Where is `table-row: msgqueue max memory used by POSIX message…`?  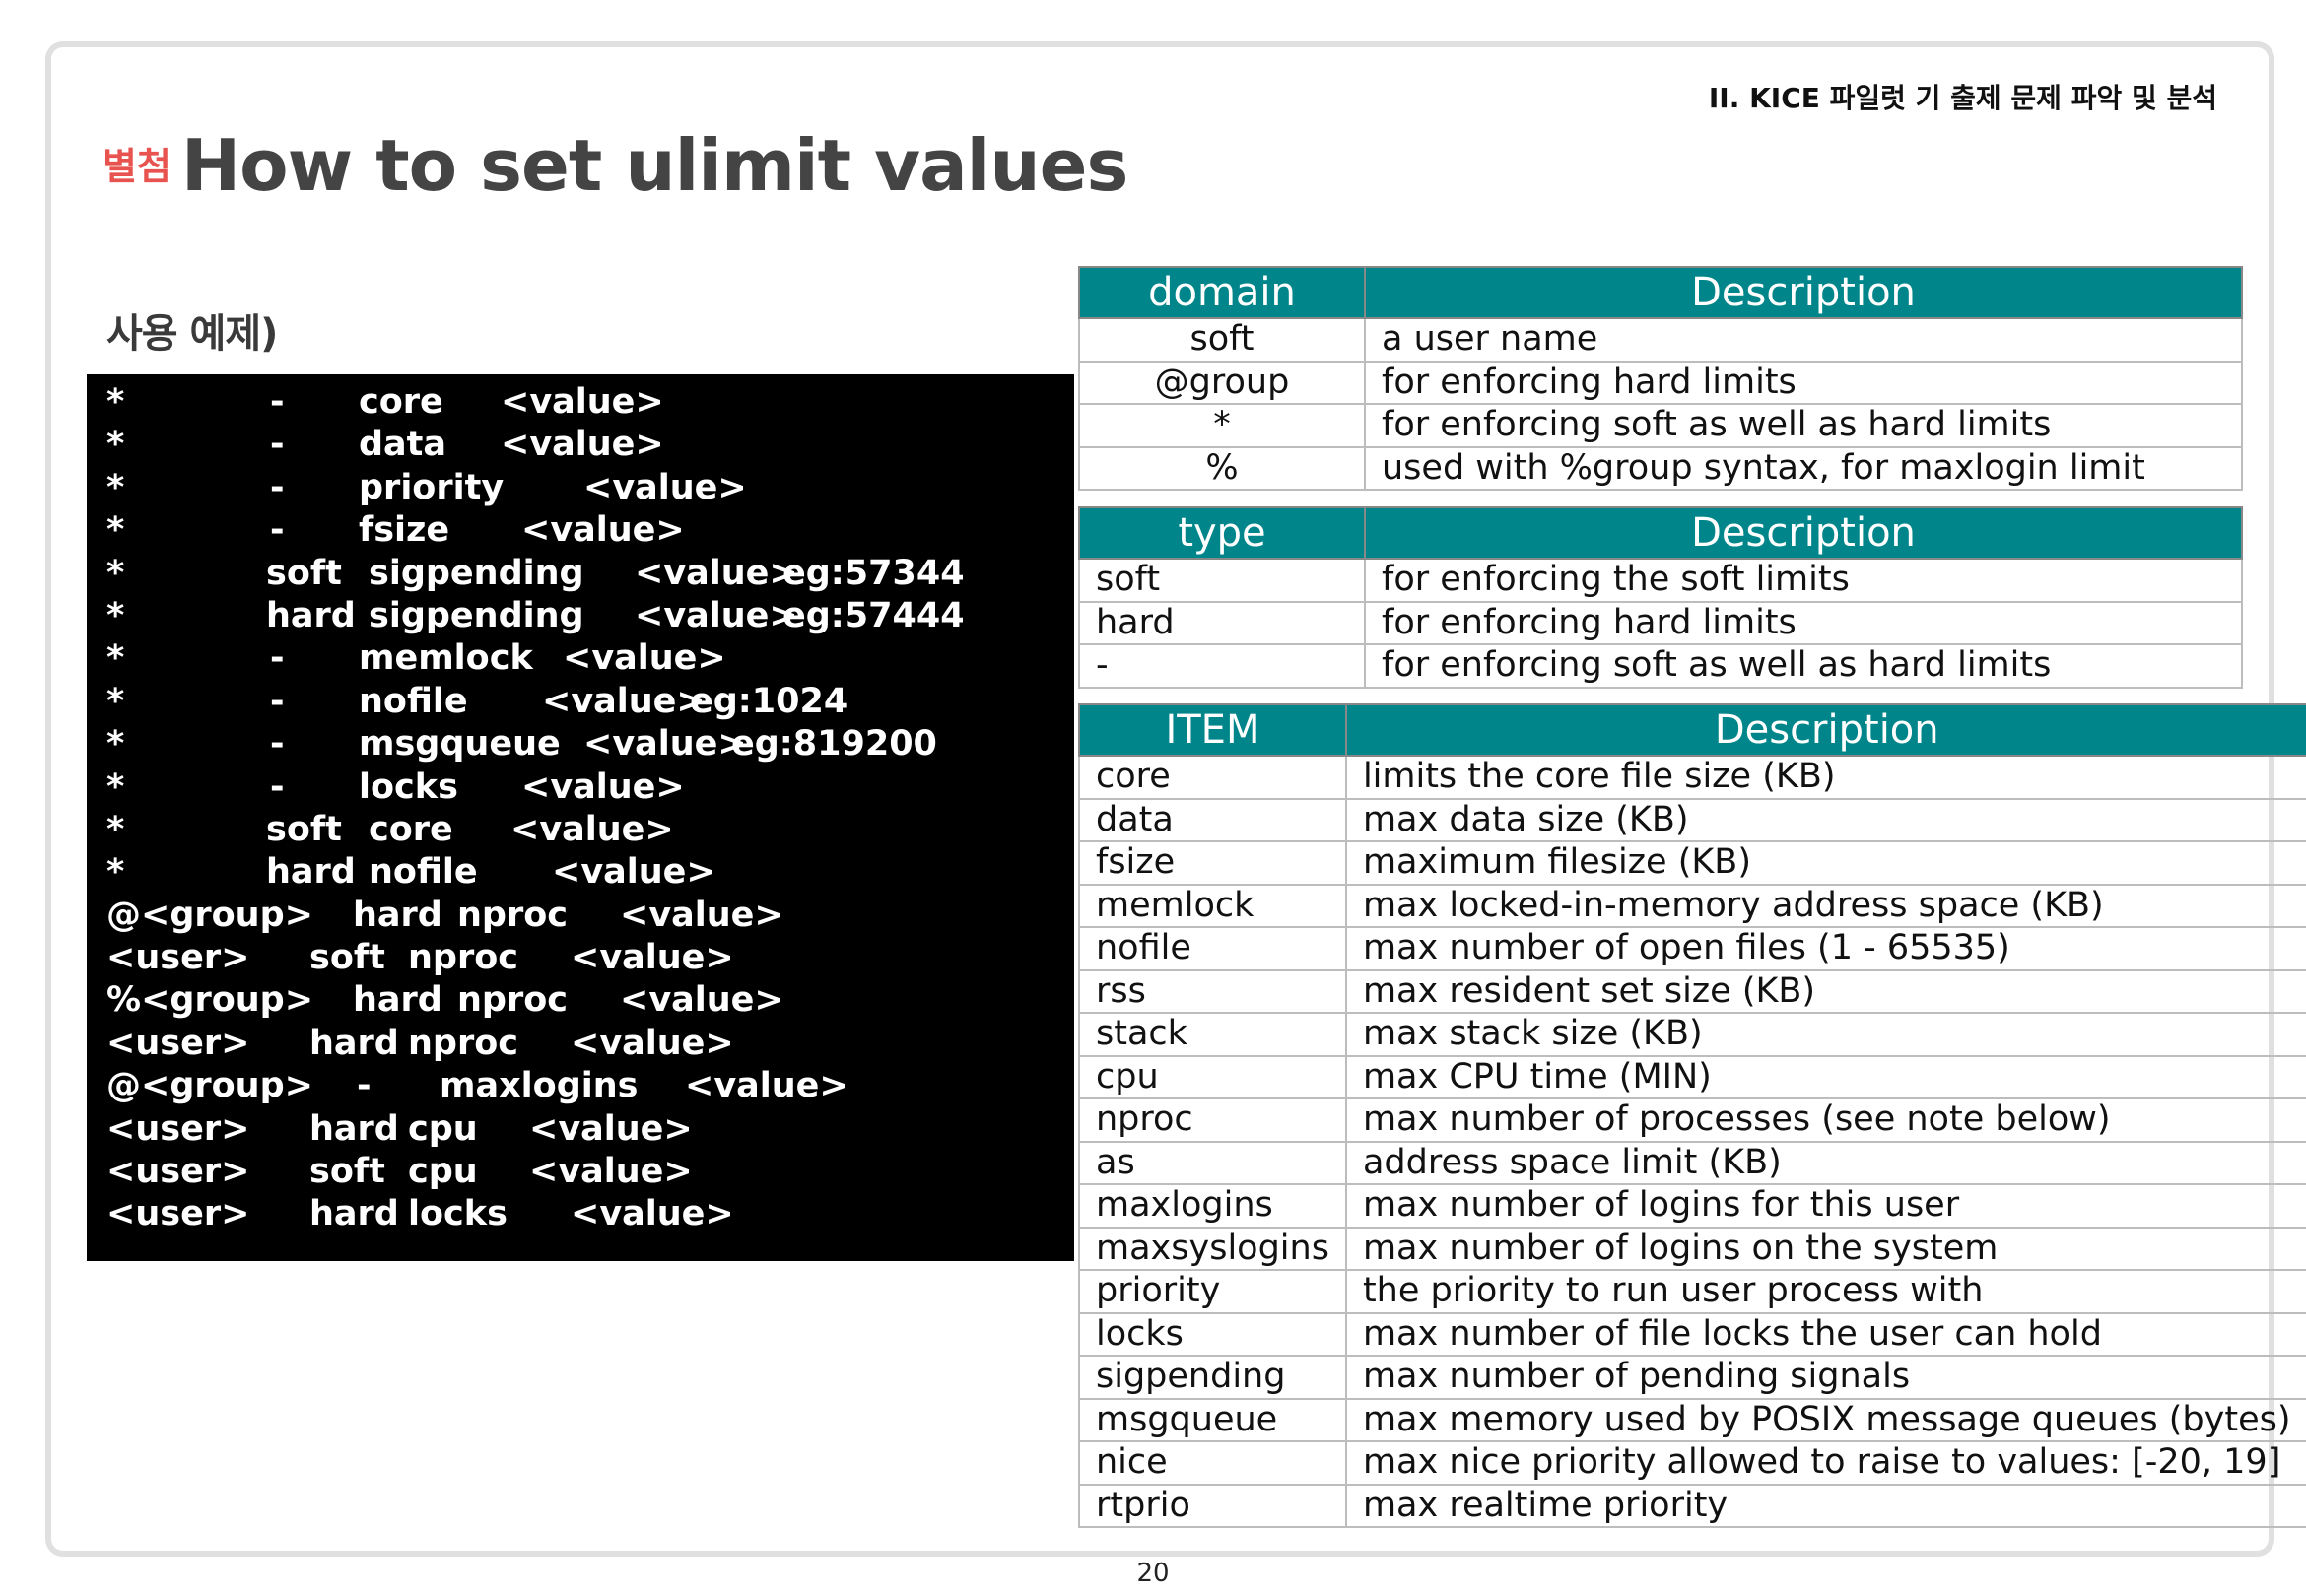
table-row: msgqueue max memory used by POSIX message… is located at coordinates (1692, 1420).